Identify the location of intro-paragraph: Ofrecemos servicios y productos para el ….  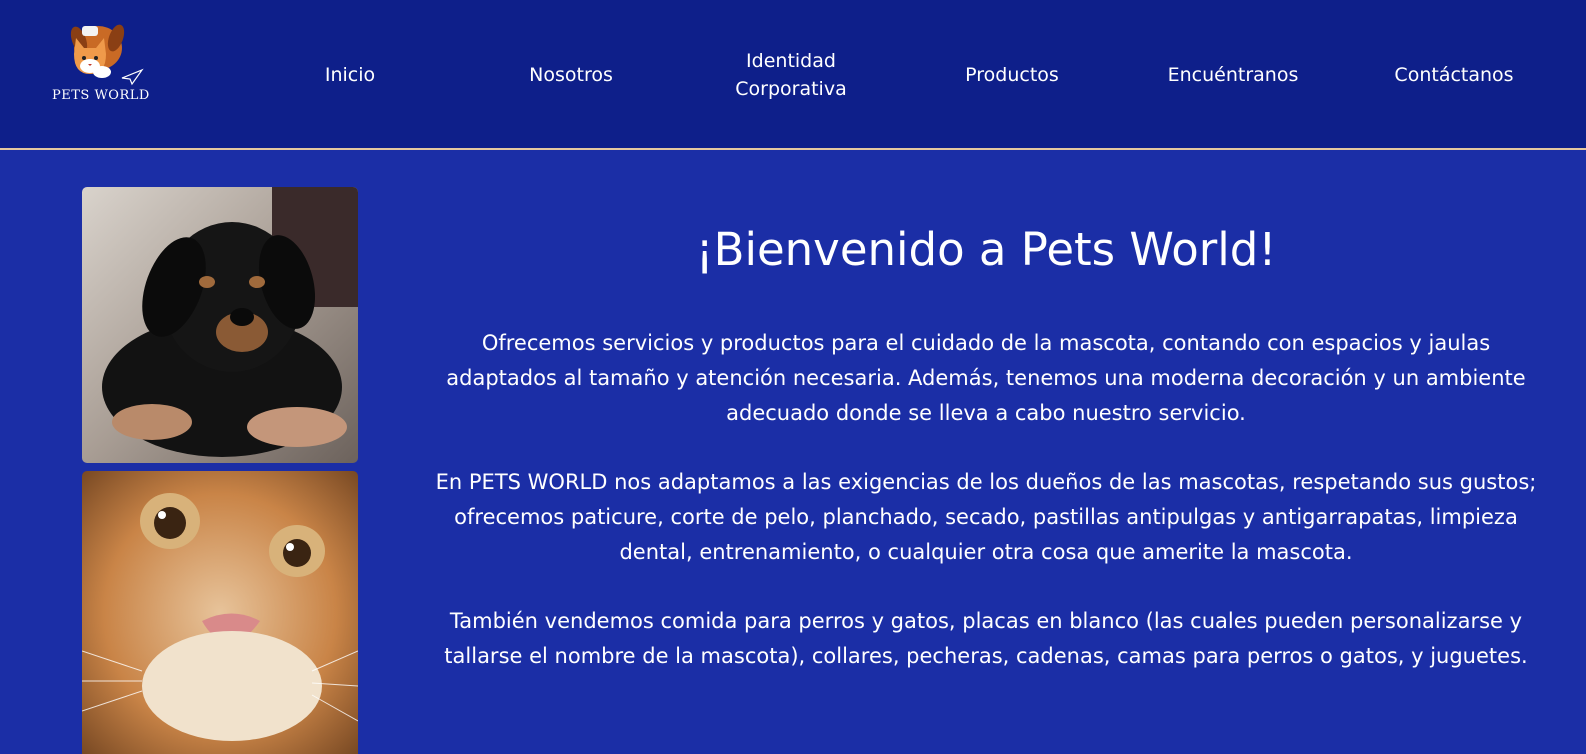
(986, 378).